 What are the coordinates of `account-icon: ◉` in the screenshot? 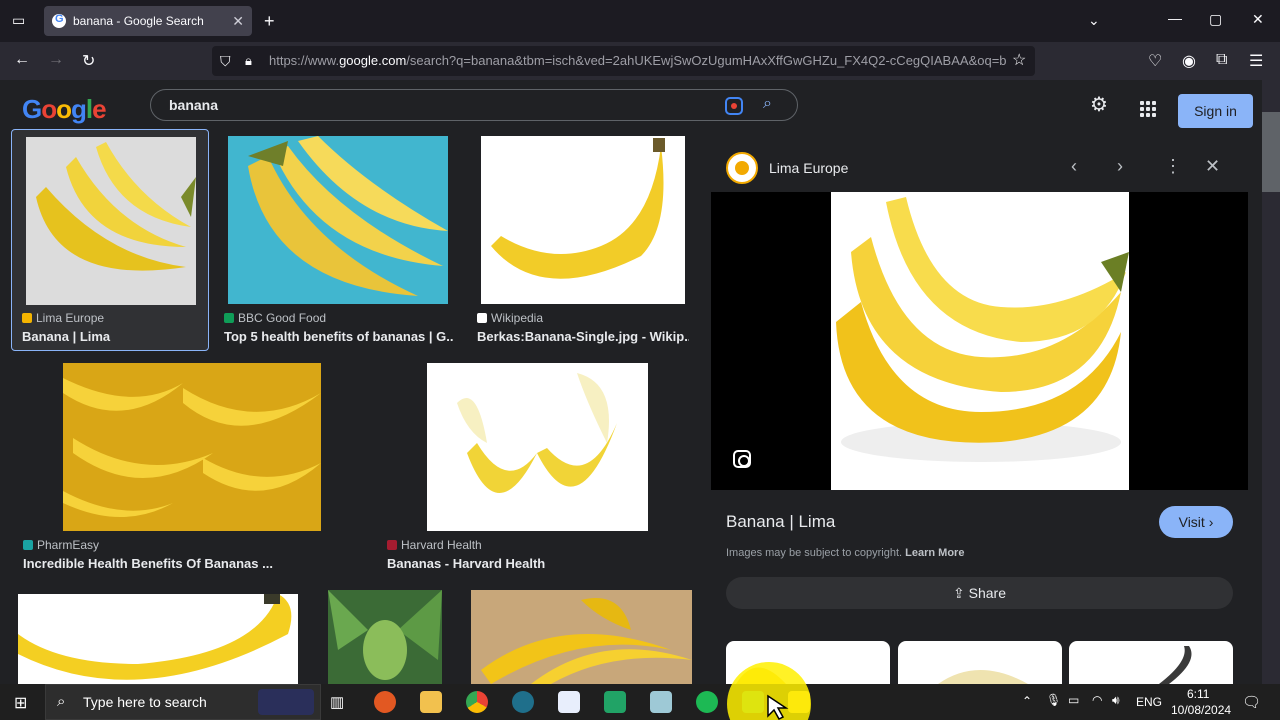 It's located at (1189, 61).